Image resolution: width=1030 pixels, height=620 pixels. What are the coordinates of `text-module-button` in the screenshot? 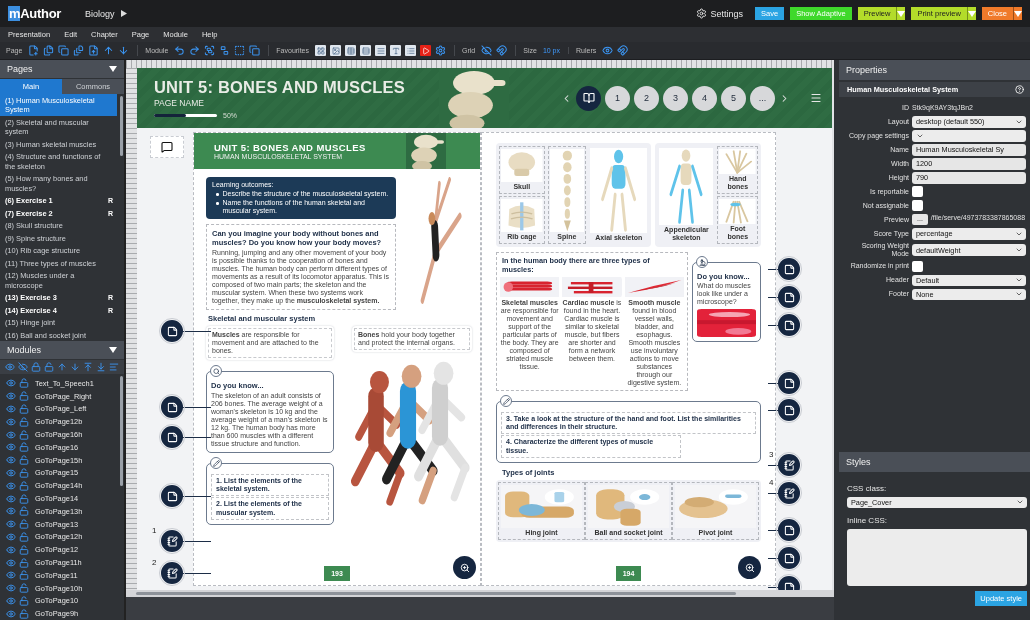 It's located at (395, 50).